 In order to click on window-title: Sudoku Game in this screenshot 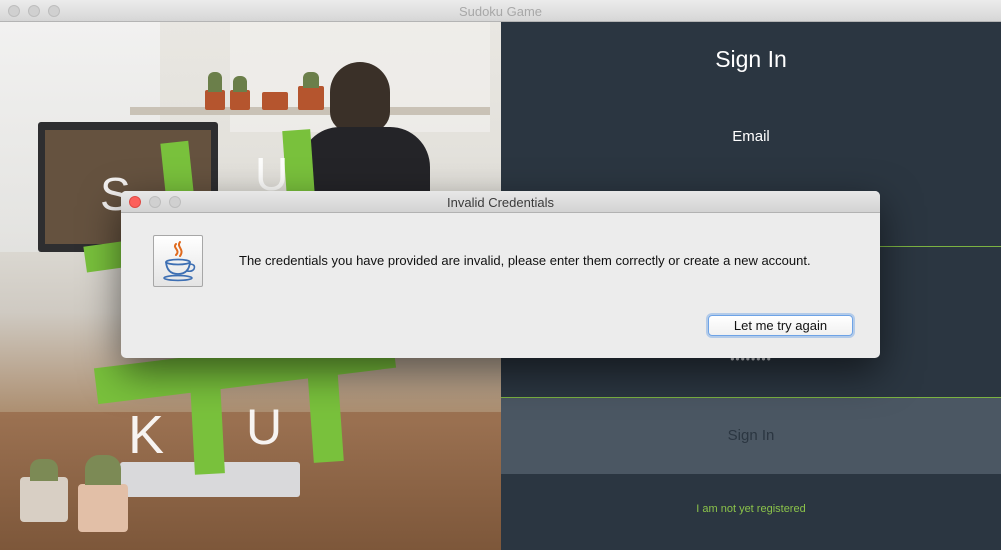, I will do `click(500, 11)`.